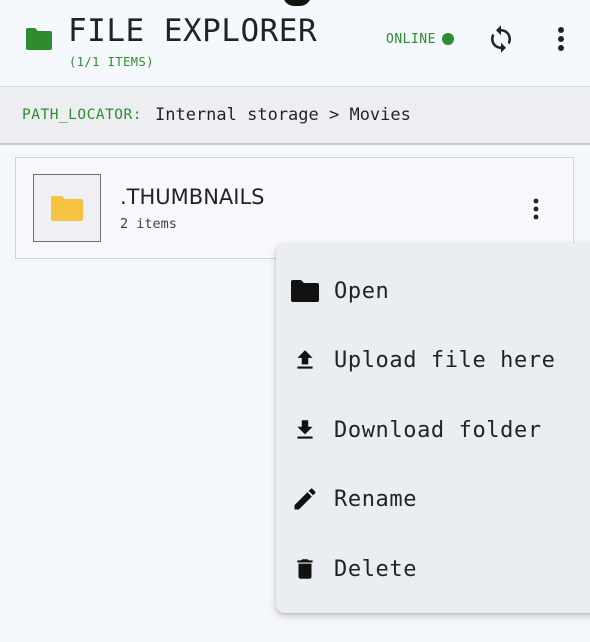  I want to click on folder-item-count: 2 items, so click(148, 224).